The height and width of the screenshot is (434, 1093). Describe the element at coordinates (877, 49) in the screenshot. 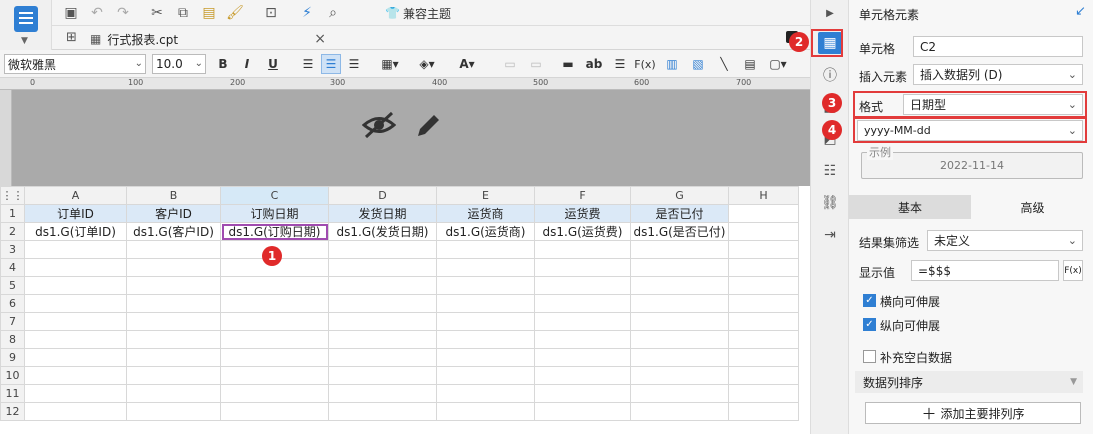

I see `cell-label: 单元格` at that location.